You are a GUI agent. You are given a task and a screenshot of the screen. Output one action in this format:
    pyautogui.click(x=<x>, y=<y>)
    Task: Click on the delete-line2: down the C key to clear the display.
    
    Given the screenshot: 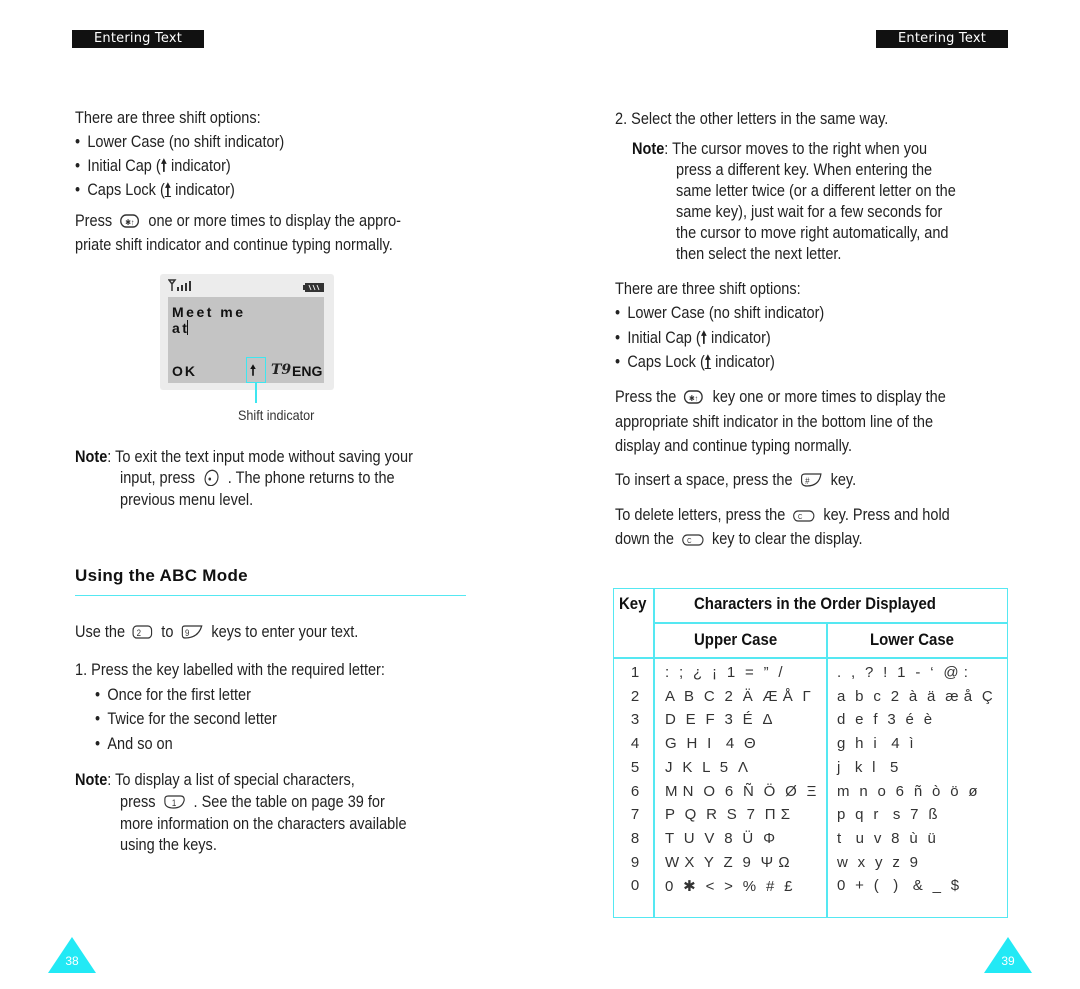 What is the action you would take?
    pyautogui.click(x=739, y=540)
    